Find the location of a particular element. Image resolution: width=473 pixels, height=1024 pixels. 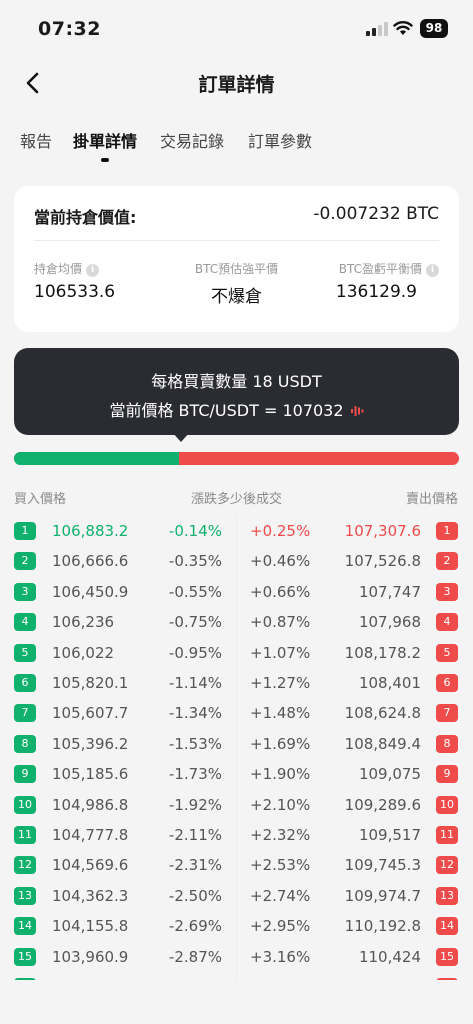

tab-bar: 報告 掛單詳情 交易記錄 訂單參數 is located at coordinates (236, 148).